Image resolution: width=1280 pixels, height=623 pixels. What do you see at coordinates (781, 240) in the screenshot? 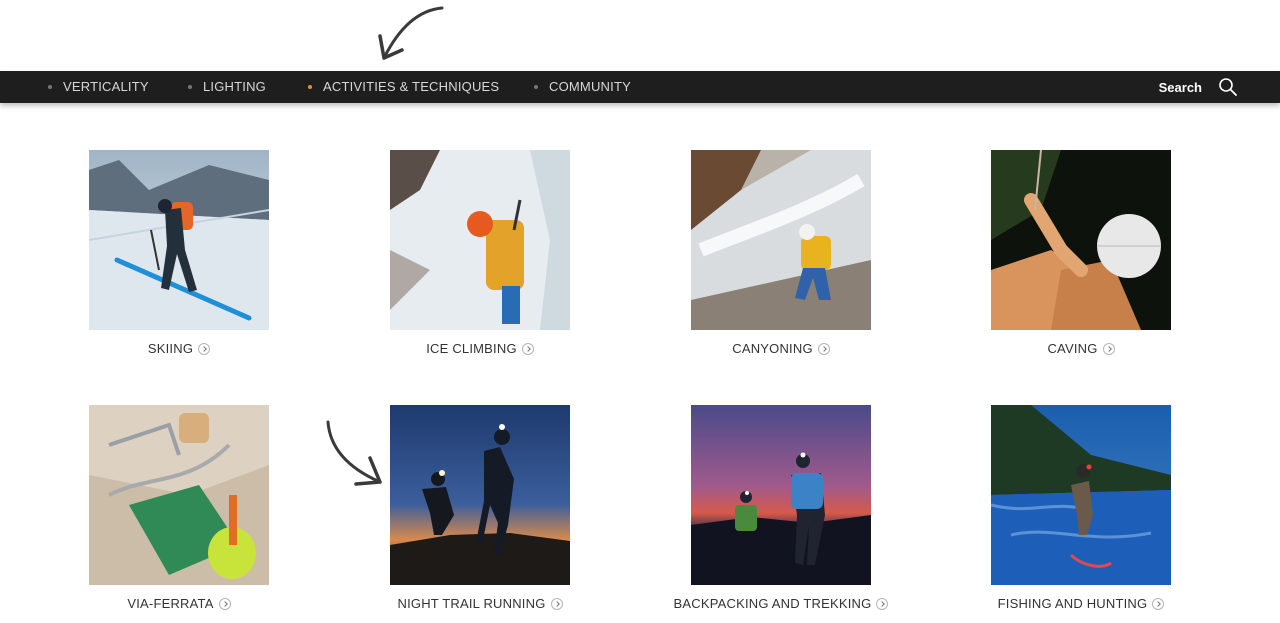
I see `canyoning-photo` at bounding box center [781, 240].